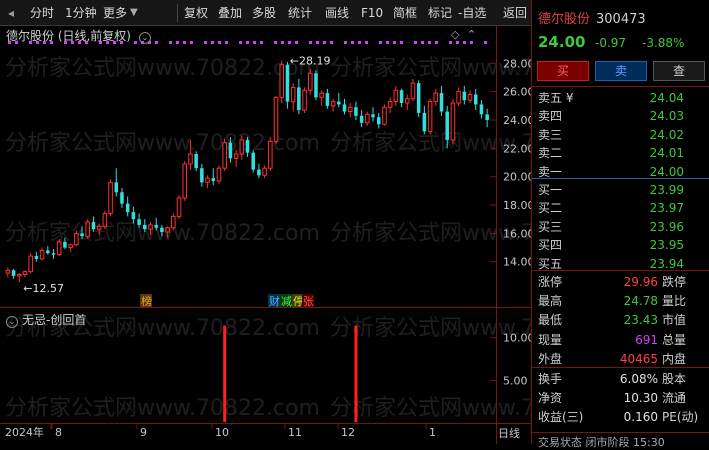 The height and width of the screenshot is (450, 709). What do you see at coordinates (144, 38) in the screenshot?
I see `settings-dropdown-icon: ⌄` at bounding box center [144, 38].